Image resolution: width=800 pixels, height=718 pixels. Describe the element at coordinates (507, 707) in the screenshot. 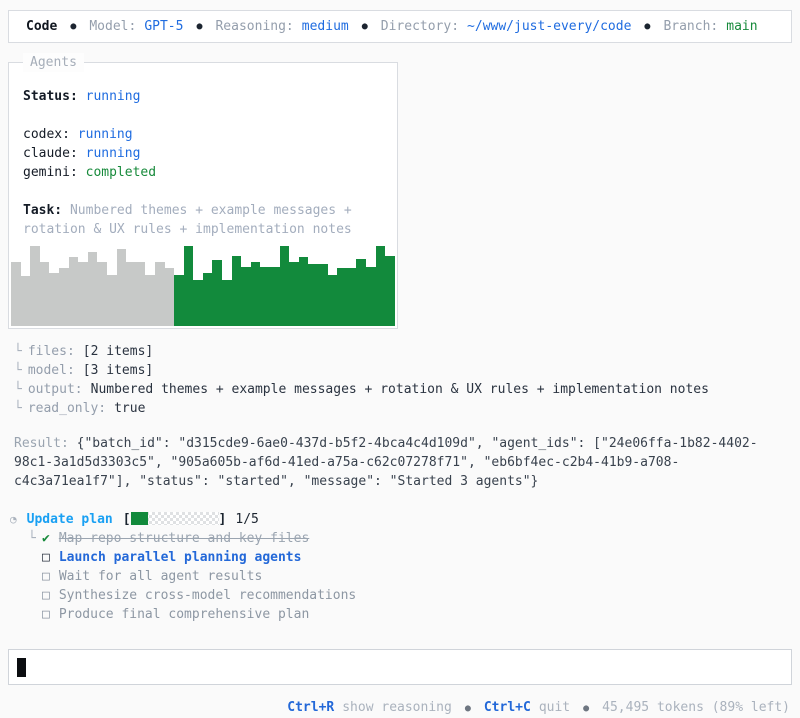

I see `shortcut-key: Ctrl+C` at that location.